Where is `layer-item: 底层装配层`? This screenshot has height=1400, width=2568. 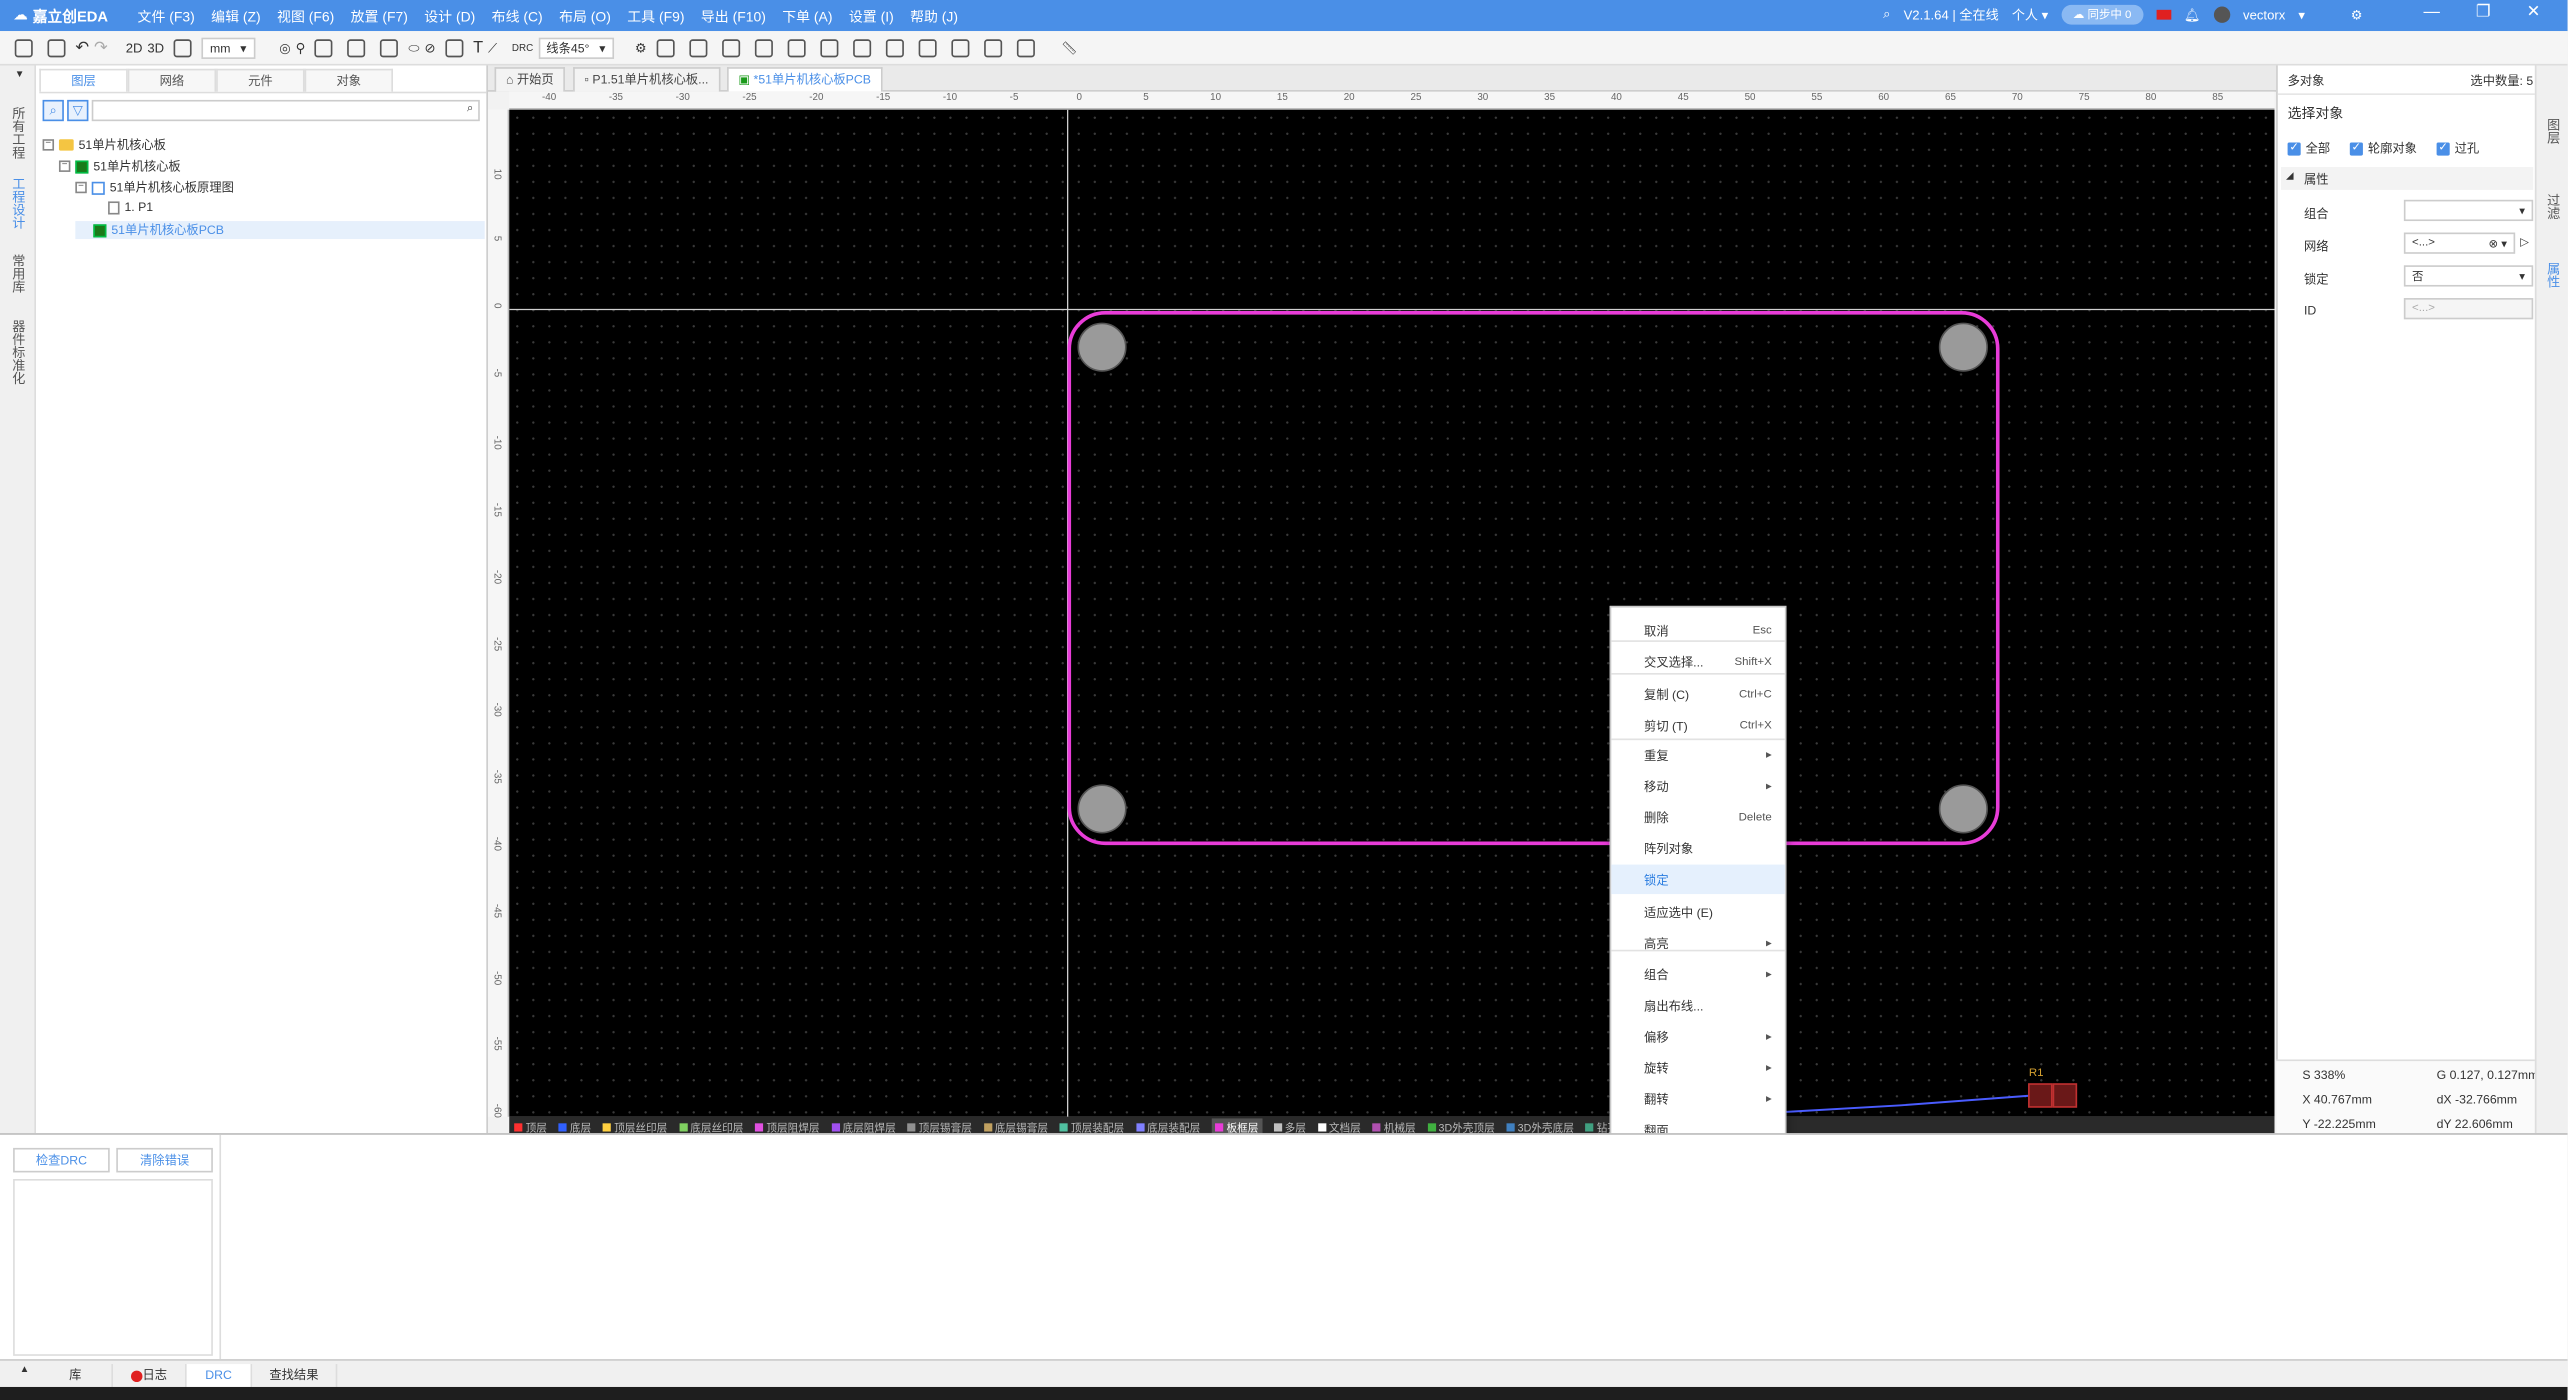 layer-item: 底层装配层 is located at coordinates (1167, 1126).